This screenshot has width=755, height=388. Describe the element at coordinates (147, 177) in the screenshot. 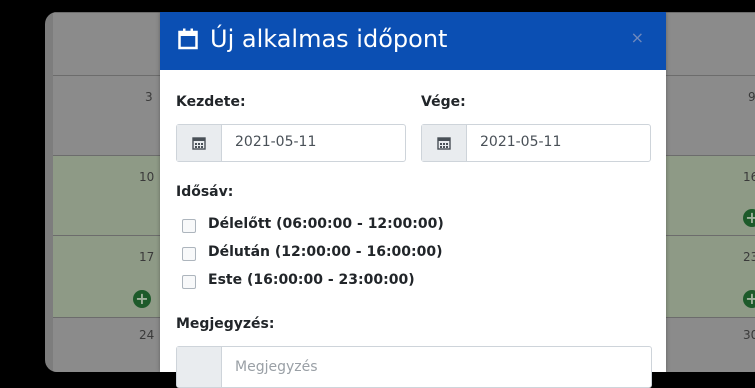

I see `calendar-day-number: 10` at that location.